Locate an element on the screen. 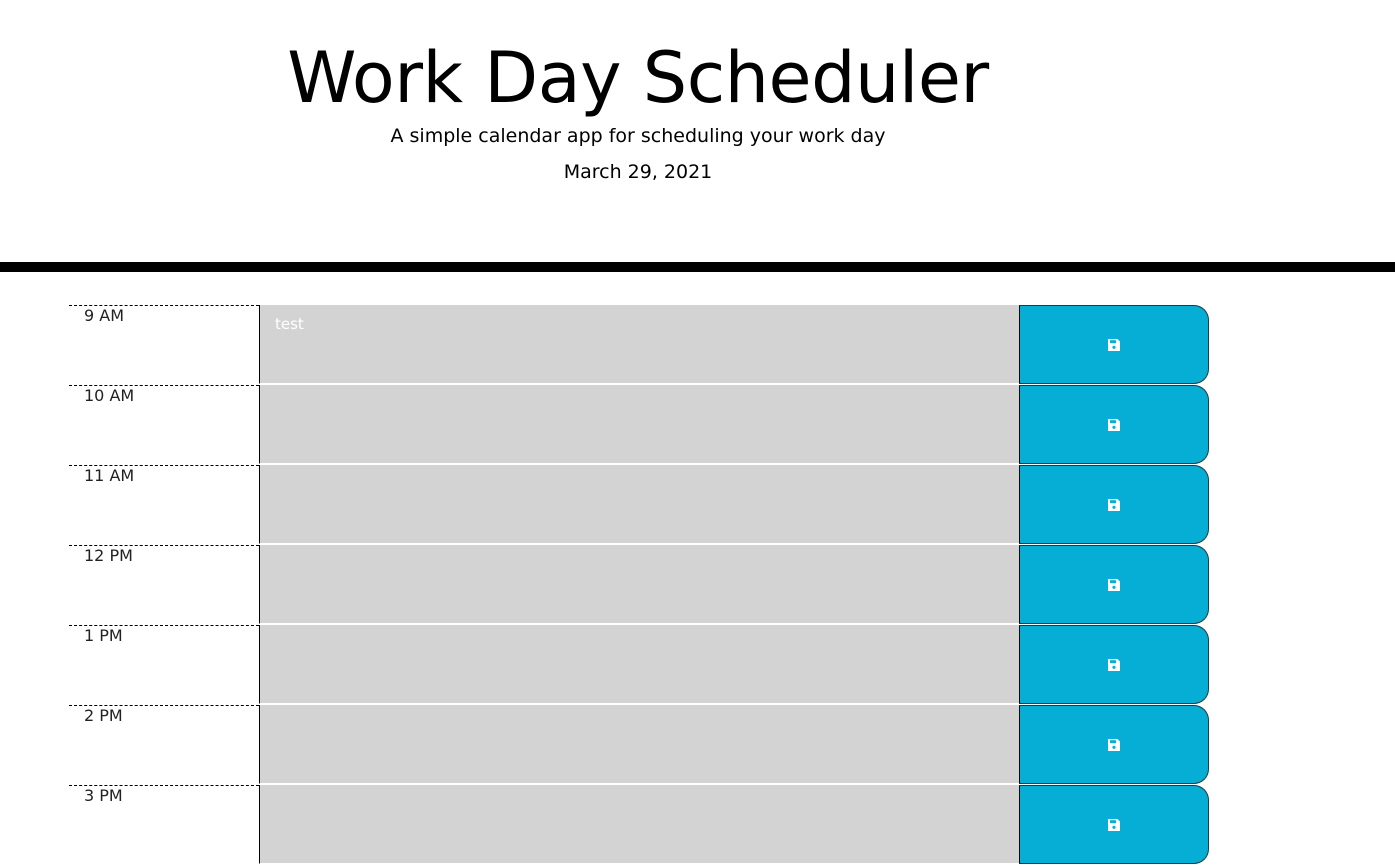 This screenshot has width=1395, height=865. event-description-input: test is located at coordinates (639, 344).